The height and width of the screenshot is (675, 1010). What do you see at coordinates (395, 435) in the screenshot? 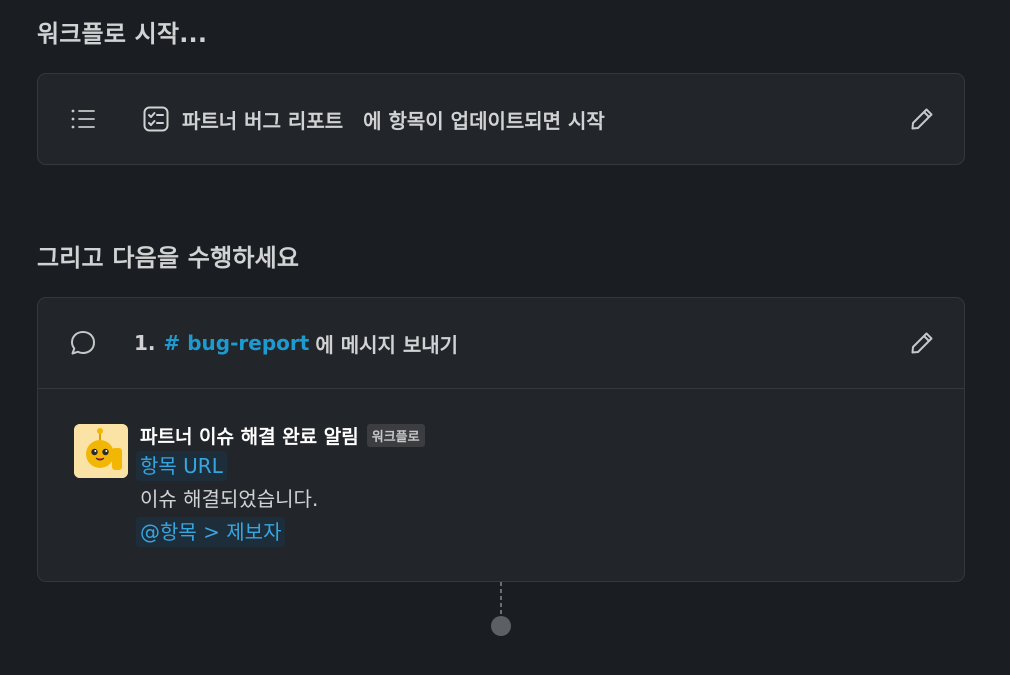
I see `workflow-badge: 워크플로` at bounding box center [395, 435].